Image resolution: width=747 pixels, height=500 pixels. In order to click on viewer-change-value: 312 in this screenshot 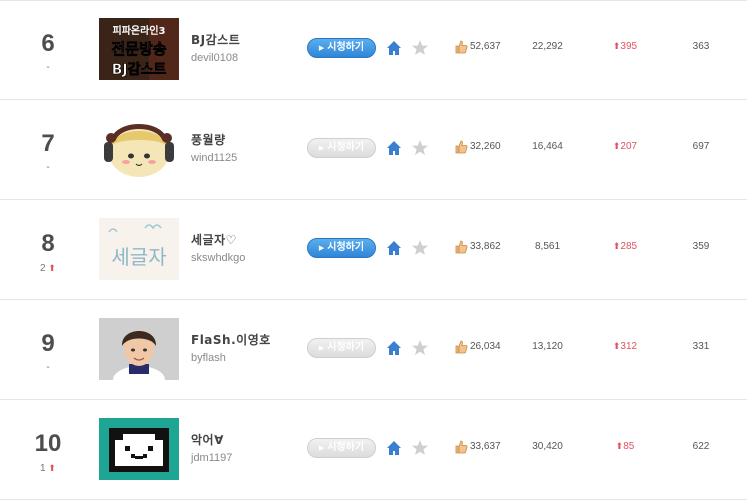, I will do `click(629, 346)`.